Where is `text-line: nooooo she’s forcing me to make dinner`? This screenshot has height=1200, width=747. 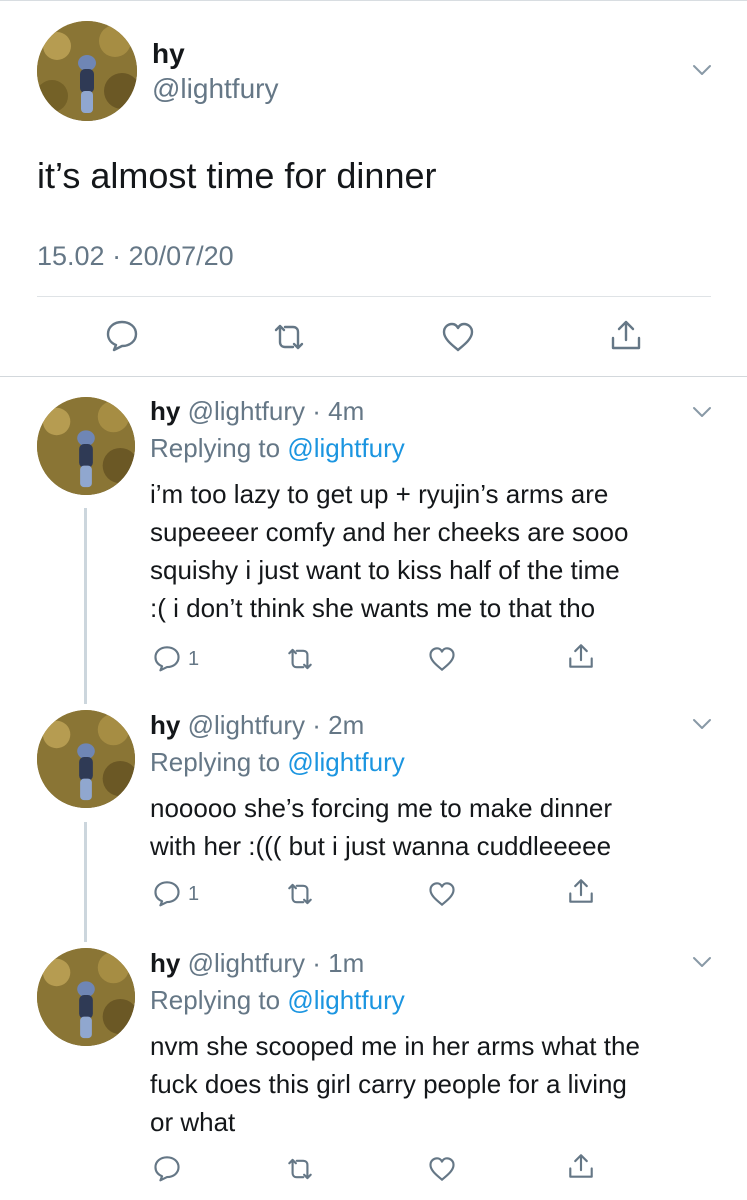
text-line: nooooo she’s forcing me to make dinner is located at coordinates (381, 808).